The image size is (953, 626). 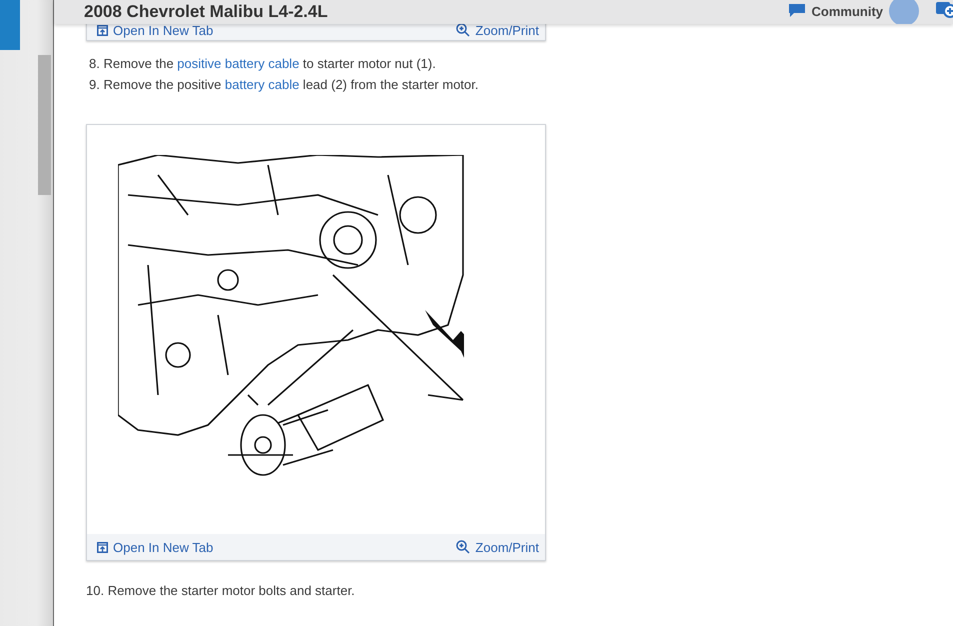 I want to click on chat-bubble-icon, so click(x=797, y=11).